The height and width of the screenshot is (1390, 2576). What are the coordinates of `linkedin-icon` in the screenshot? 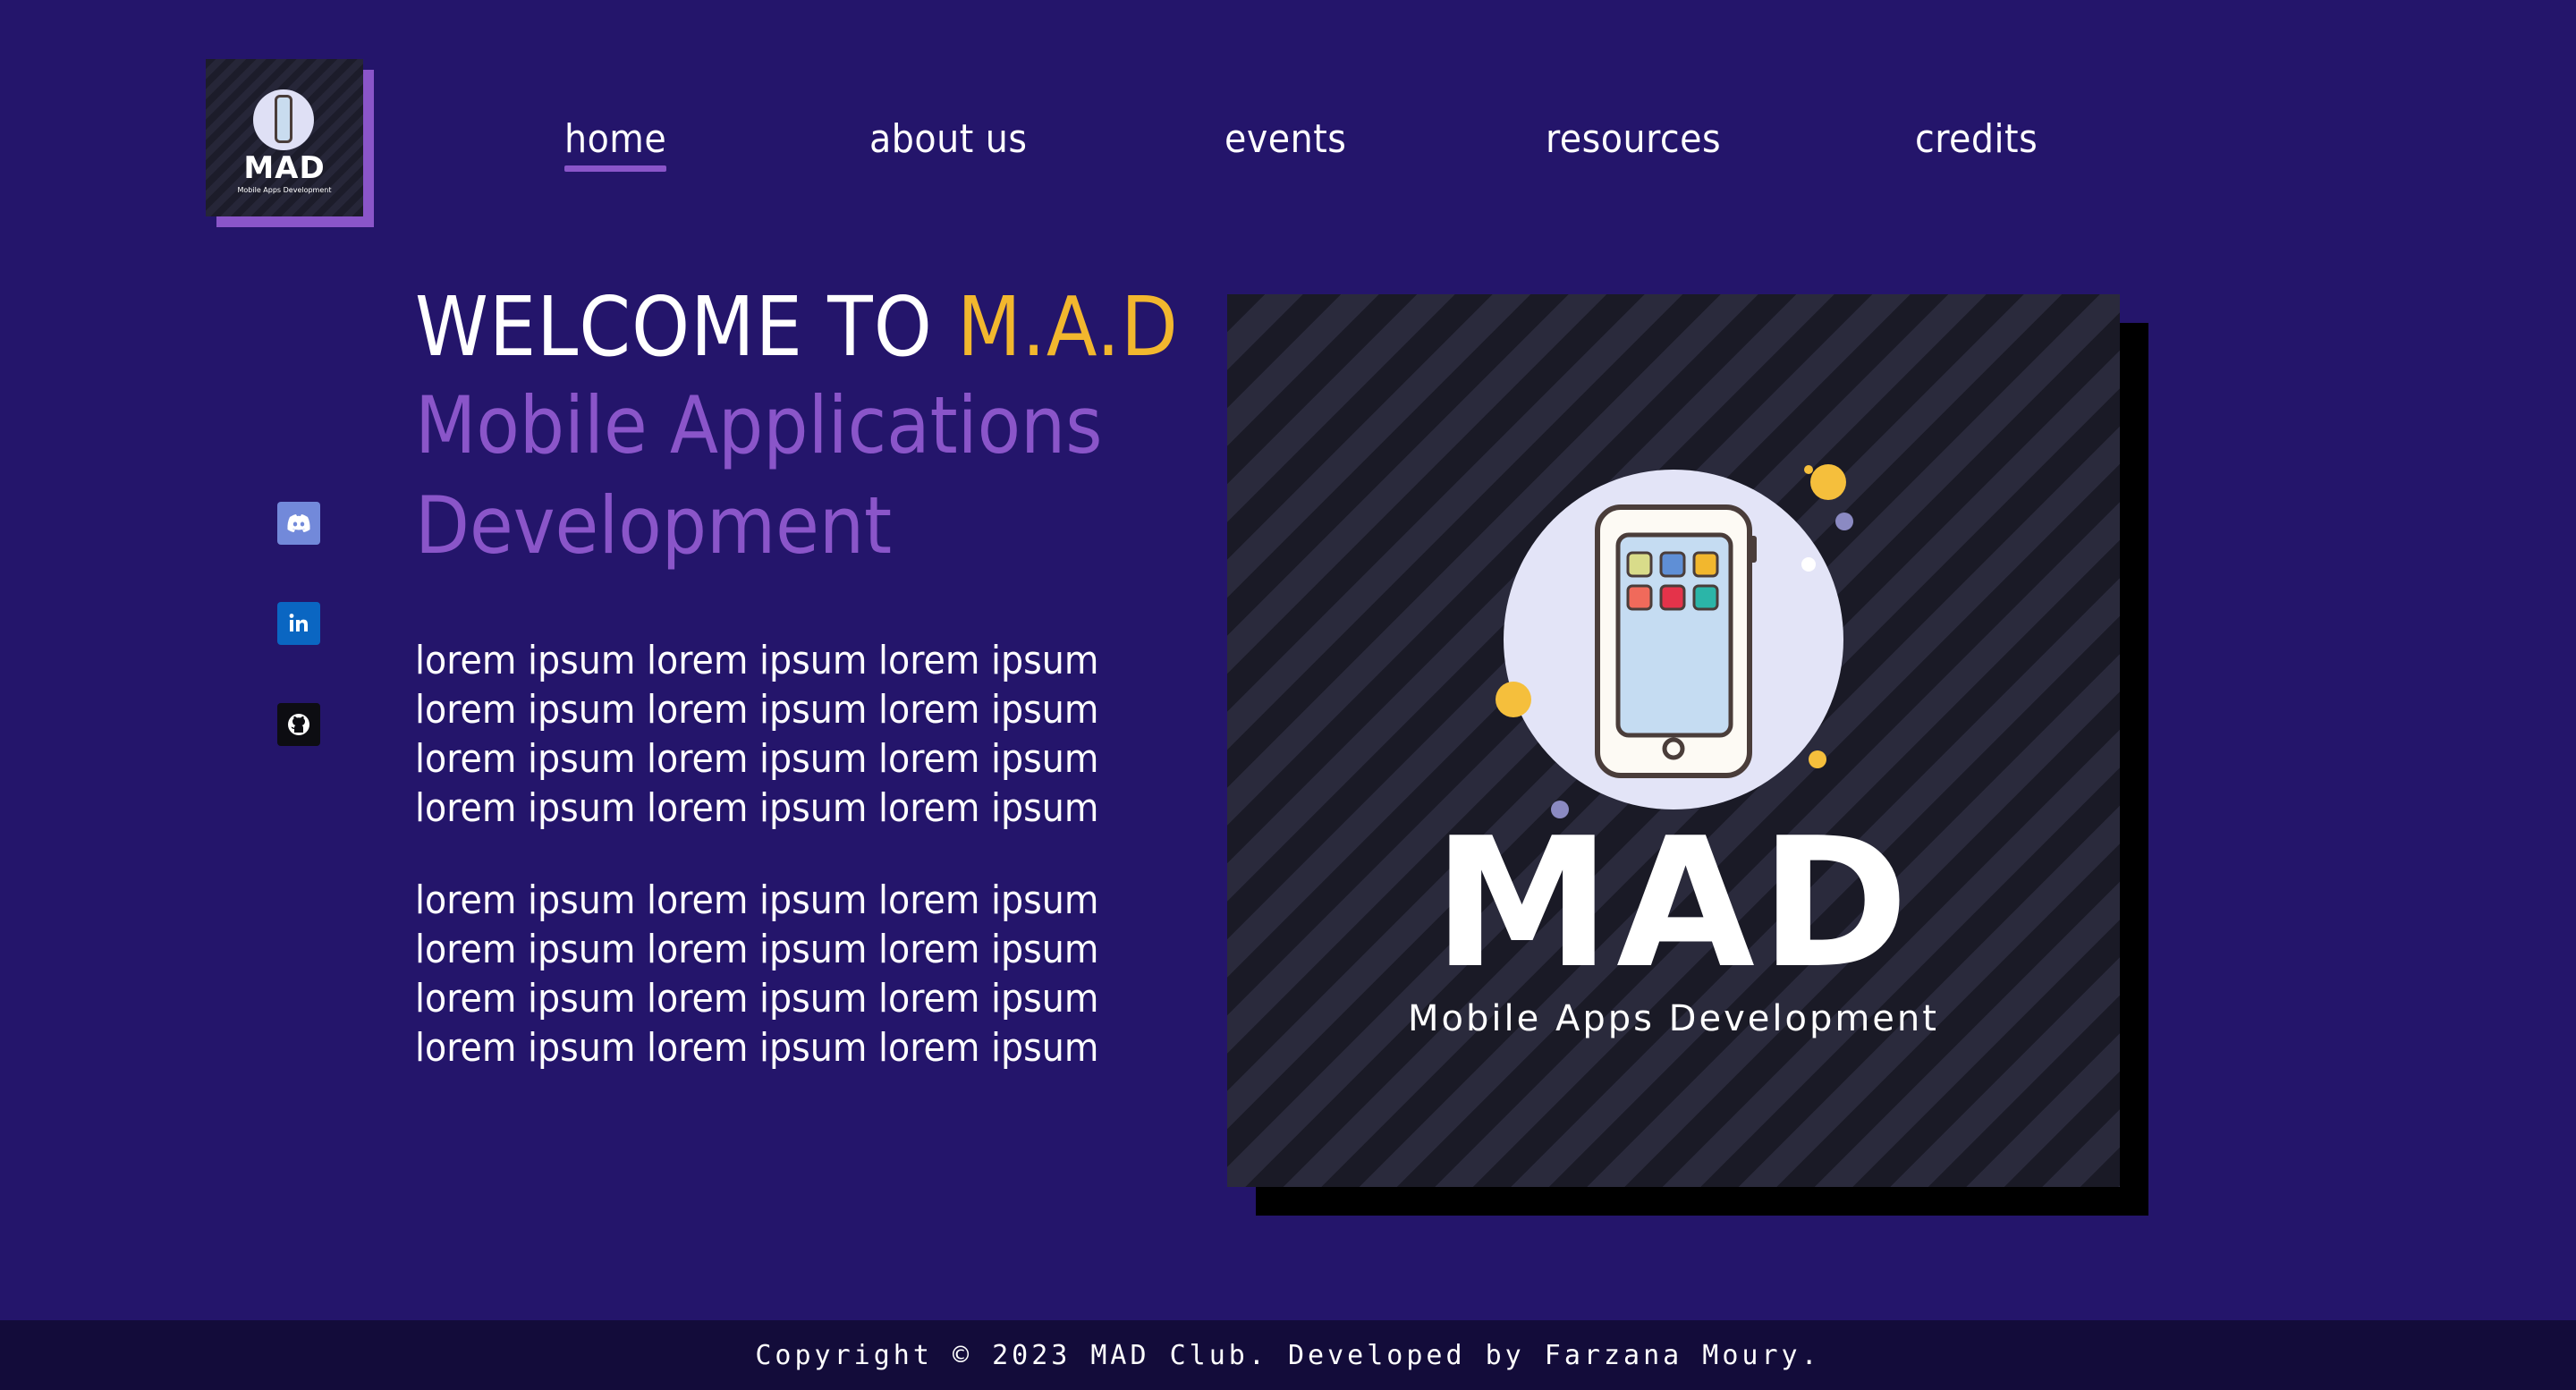 It's located at (298, 622).